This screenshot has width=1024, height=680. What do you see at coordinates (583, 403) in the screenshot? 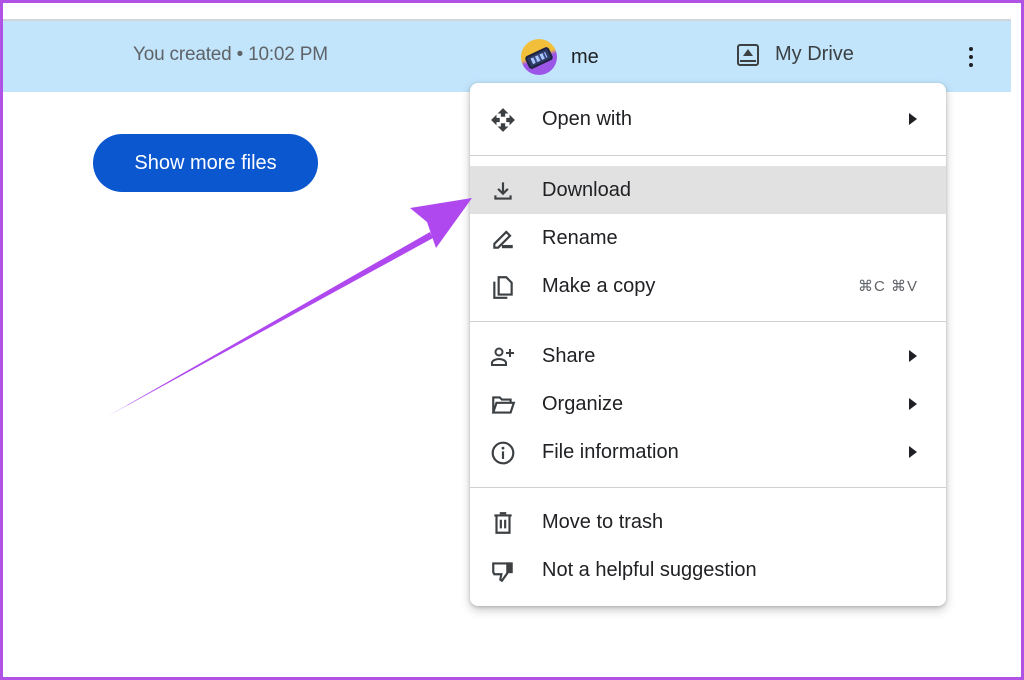
I see `menu-item-label: Organize` at bounding box center [583, 403].